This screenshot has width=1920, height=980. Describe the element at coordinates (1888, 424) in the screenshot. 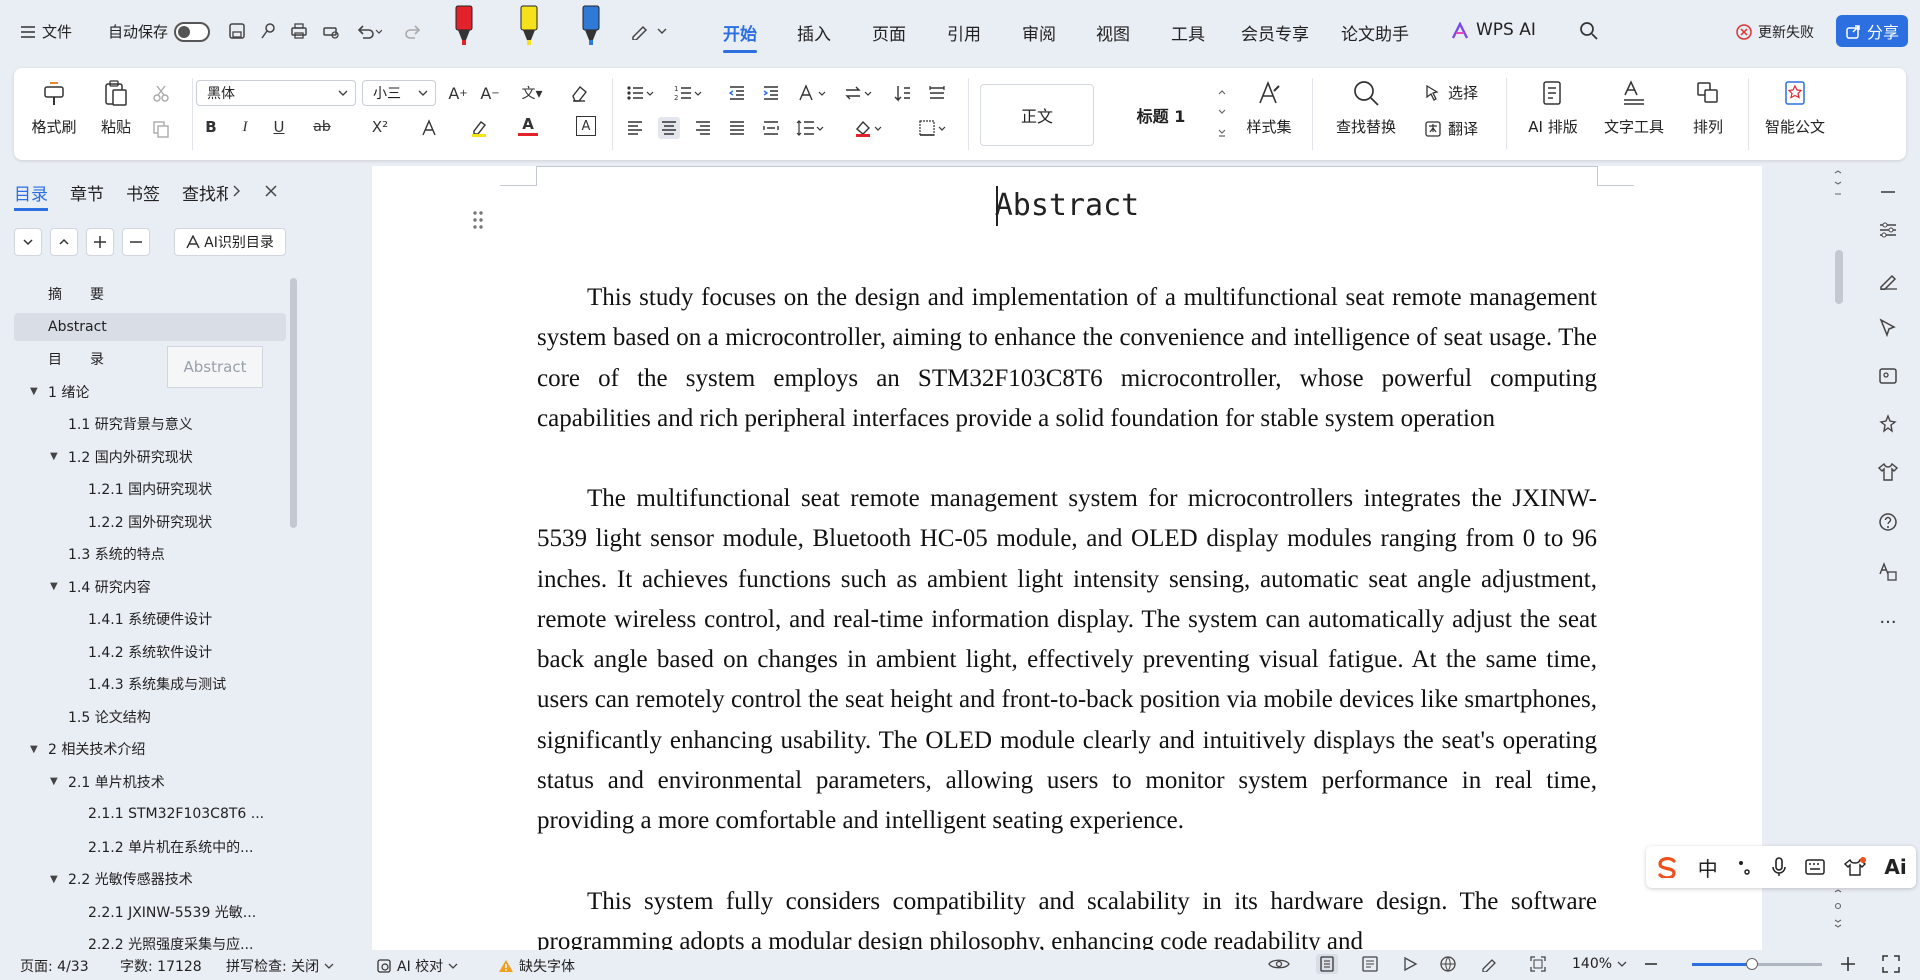

I see `magic-star-icon` at that location.